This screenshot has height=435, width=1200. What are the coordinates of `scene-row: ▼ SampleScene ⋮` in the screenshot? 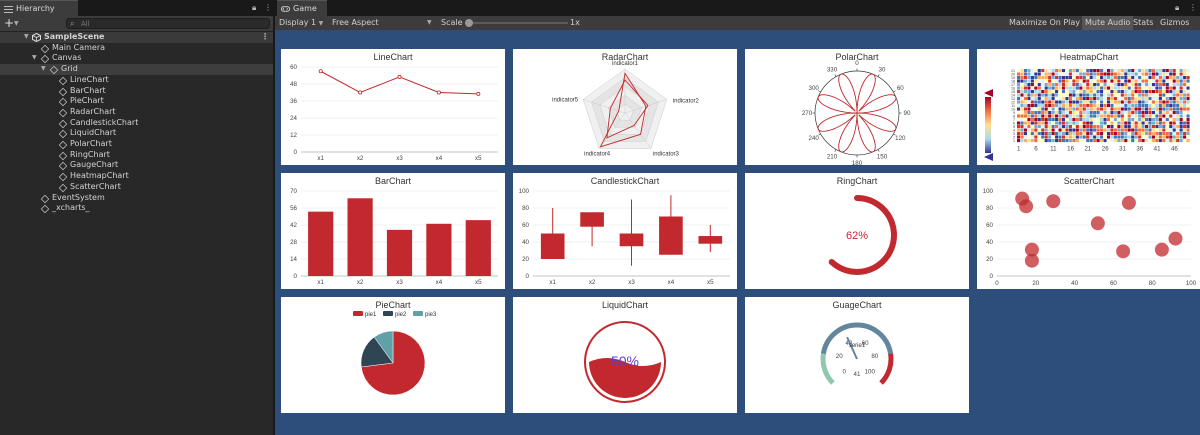 It's located at (136, 37).